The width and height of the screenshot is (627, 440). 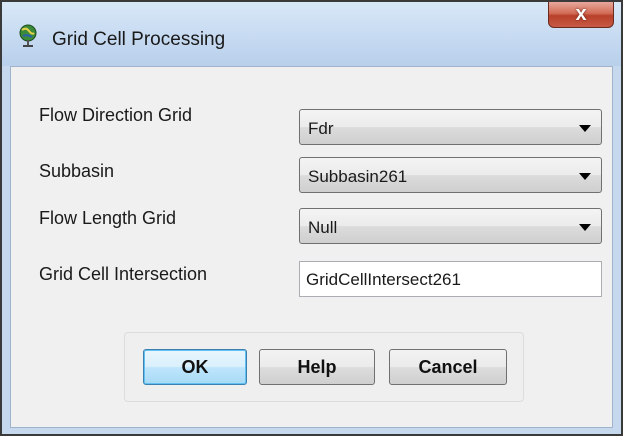 I want to click on window-title: Grid Cell Processing, so click(x=139, y=39).